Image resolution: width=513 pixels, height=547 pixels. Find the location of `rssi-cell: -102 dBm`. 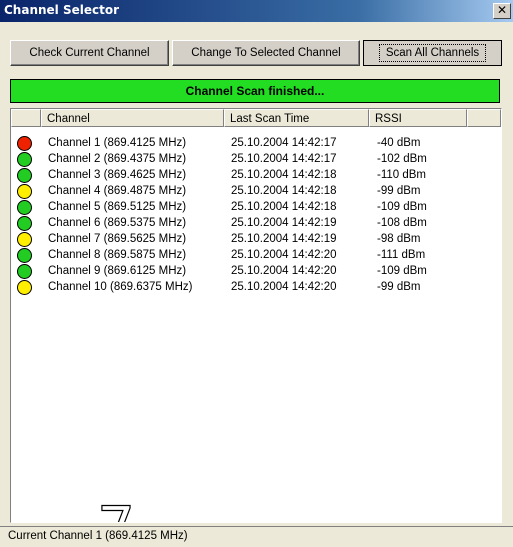

rssi-cell: -102 dBm is located at coordinates (402, 159).